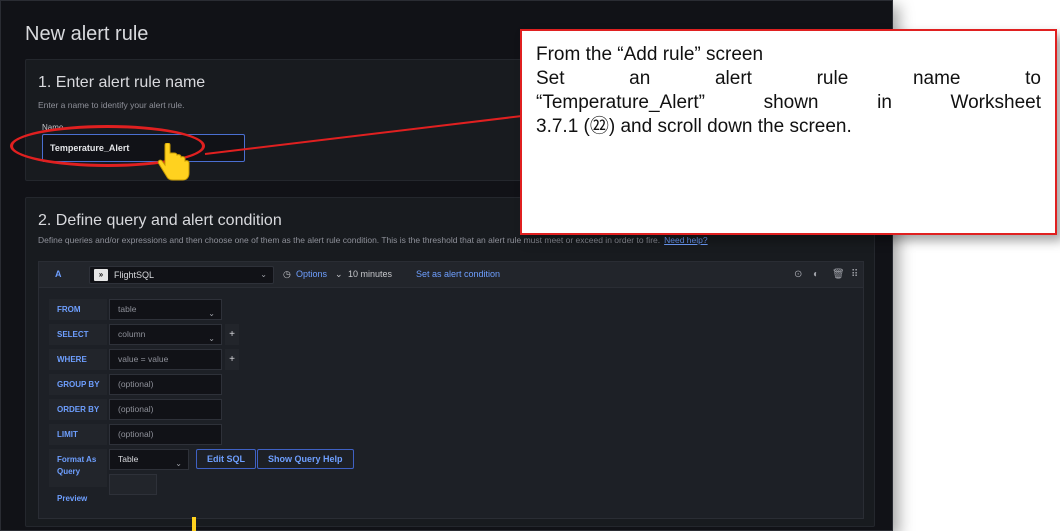 This screenshot has height=531, width=1060. I want to click on set-alert-condition-button: Set as alert condition, so click(458, 274).